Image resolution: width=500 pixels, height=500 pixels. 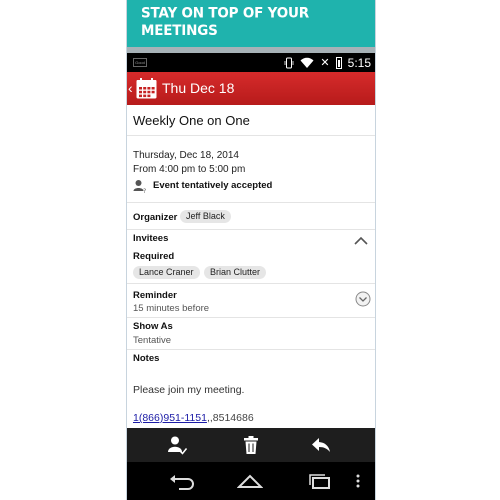 I want to click on app-bar-title: Thu Dec 18, so click(x=198, y=88).